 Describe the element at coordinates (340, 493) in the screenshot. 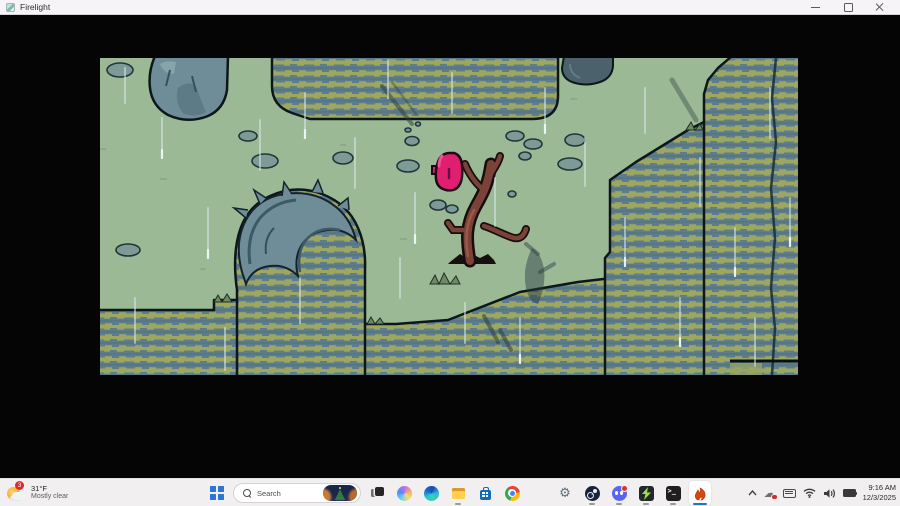

I see `holiday-tree-thumbnail` at that location.